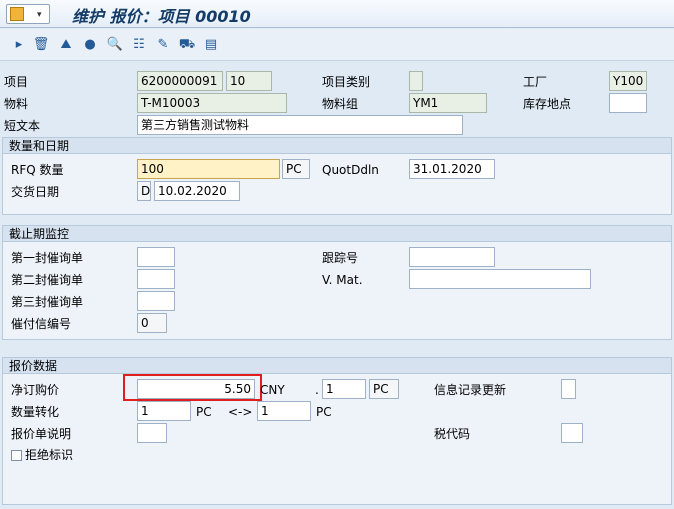 Image resolution: width=674 pixels, height=509 pixels. I want to click on quotddln-field: 31.01.2020, so click(452, 169).